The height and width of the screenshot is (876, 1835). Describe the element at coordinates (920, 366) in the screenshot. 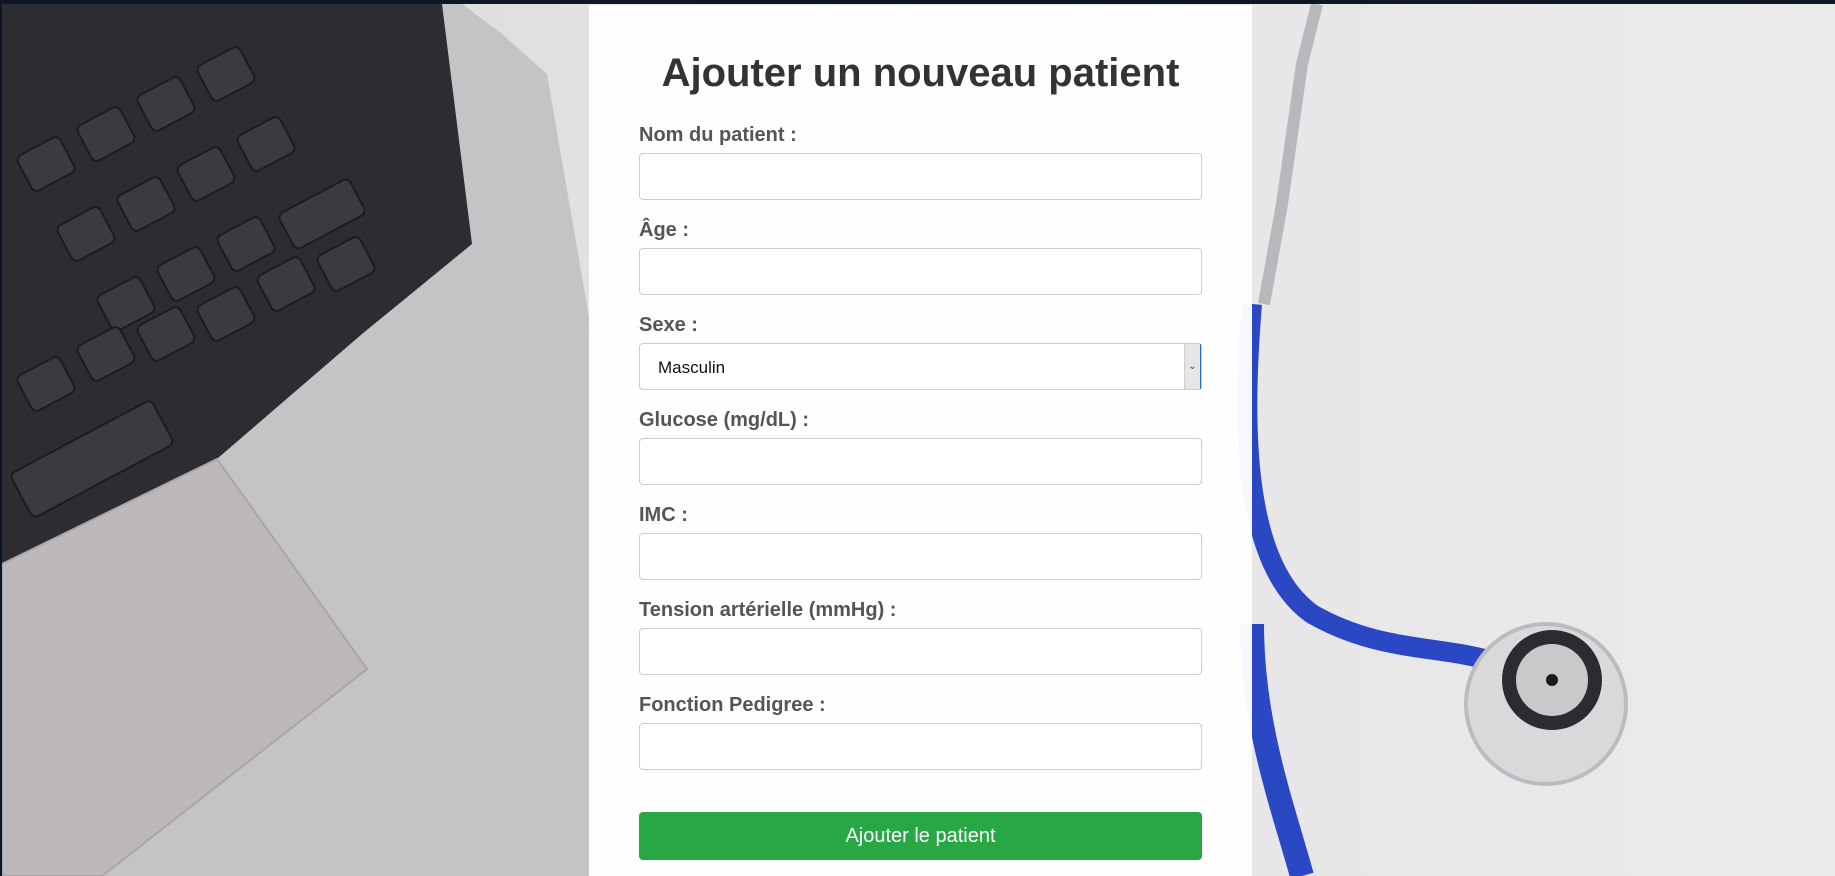

I see `sex-select: Masculin ⌄` at that location.